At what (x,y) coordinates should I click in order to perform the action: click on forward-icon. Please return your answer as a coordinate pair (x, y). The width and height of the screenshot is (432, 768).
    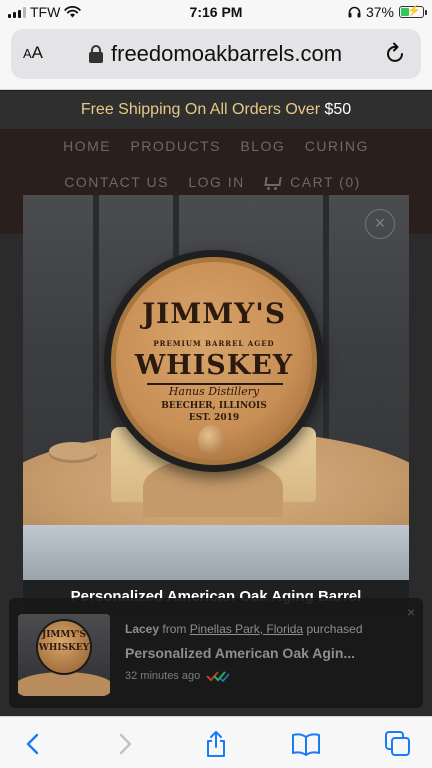
    Looking at the image, I should click on (125, 744).